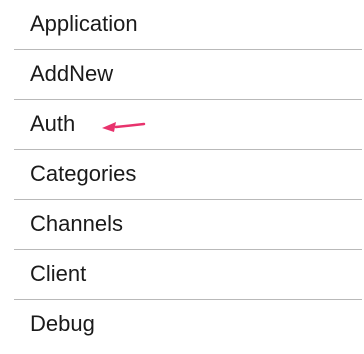  I want to click on menu-item-debug: Debug, so click(188, 325).